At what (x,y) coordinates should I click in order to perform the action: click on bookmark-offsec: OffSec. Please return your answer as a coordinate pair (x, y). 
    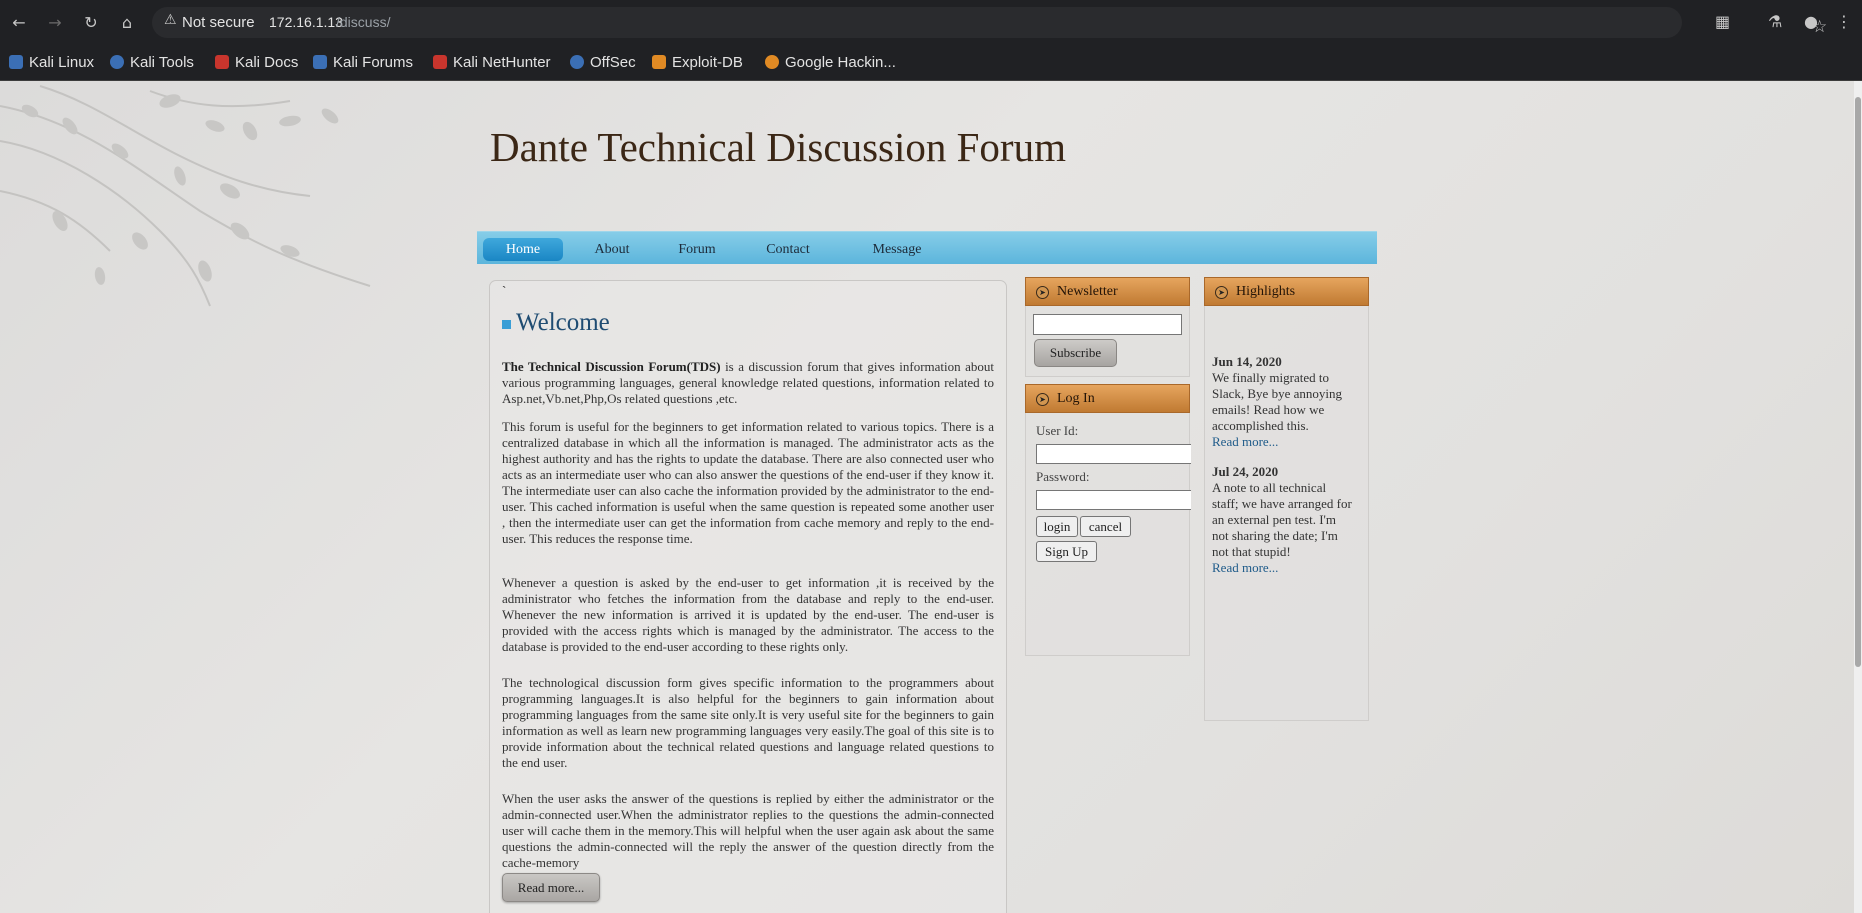
    Looking at the image, I should click on (603, 62).